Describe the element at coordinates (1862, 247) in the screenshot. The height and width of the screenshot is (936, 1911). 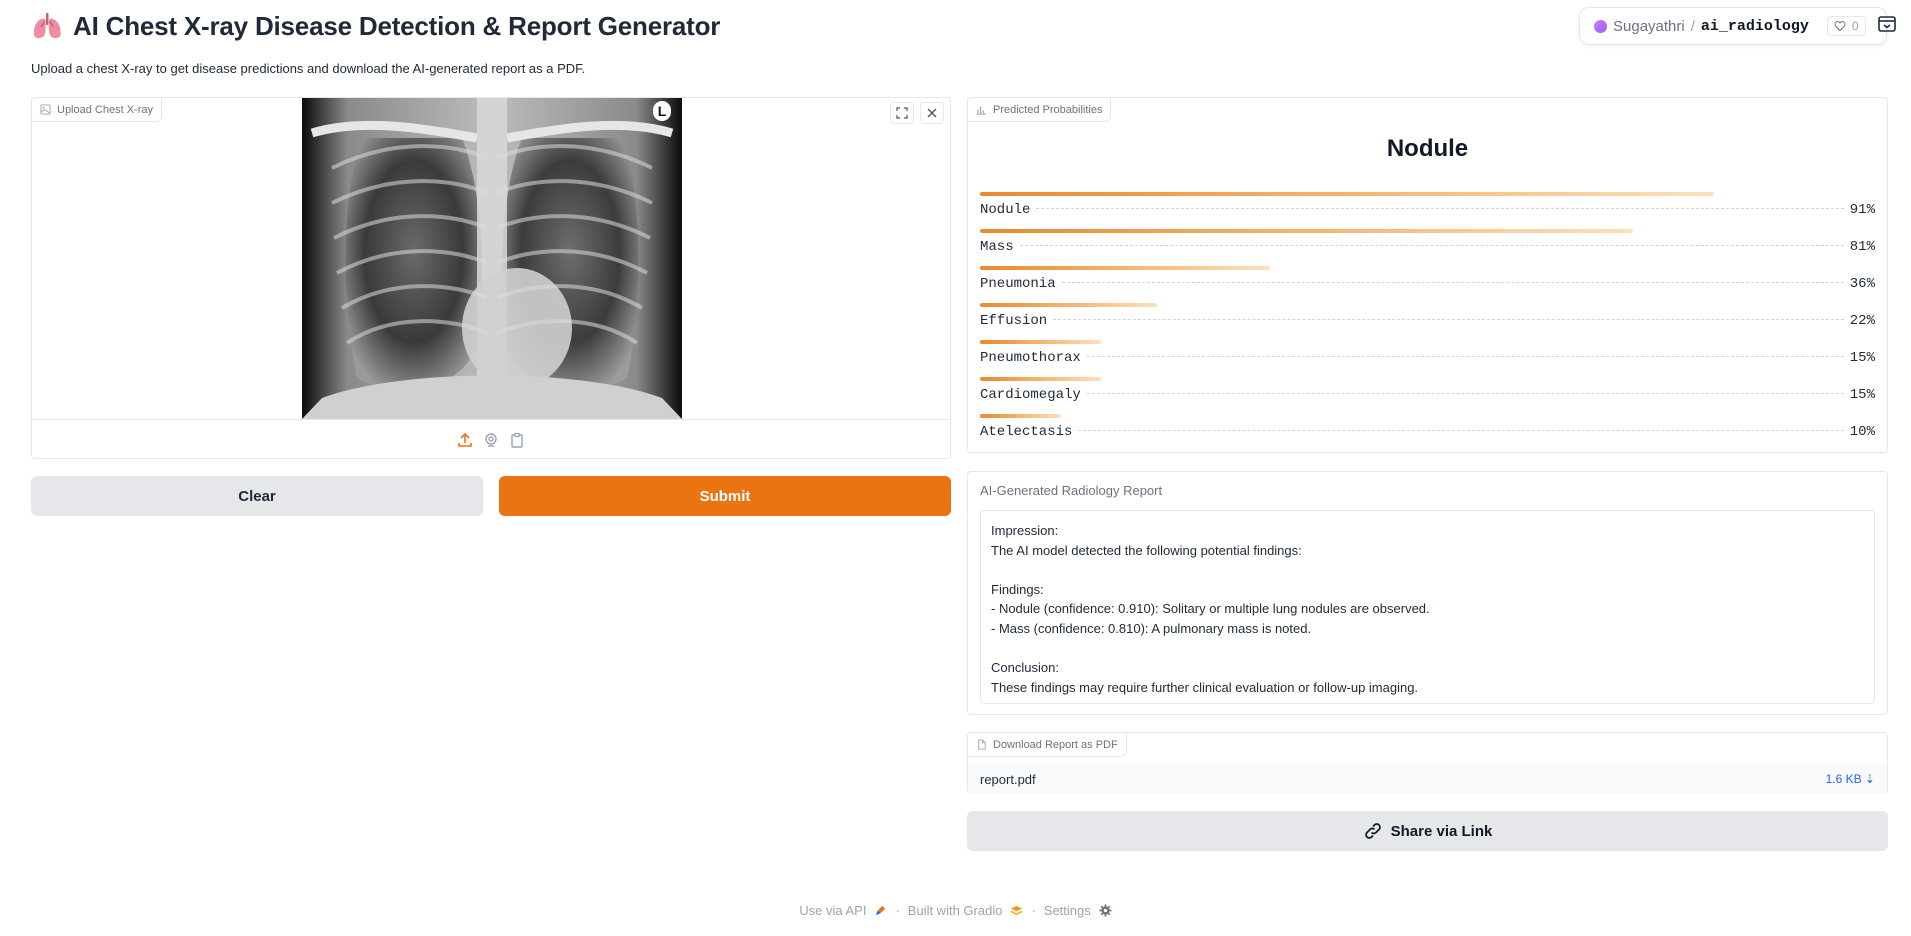
I see `probability-percent: 81%` at that location.